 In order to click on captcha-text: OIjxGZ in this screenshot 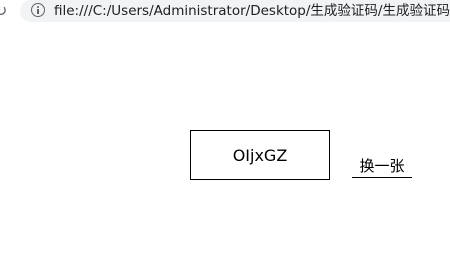, I will do `click(260, 155)`.